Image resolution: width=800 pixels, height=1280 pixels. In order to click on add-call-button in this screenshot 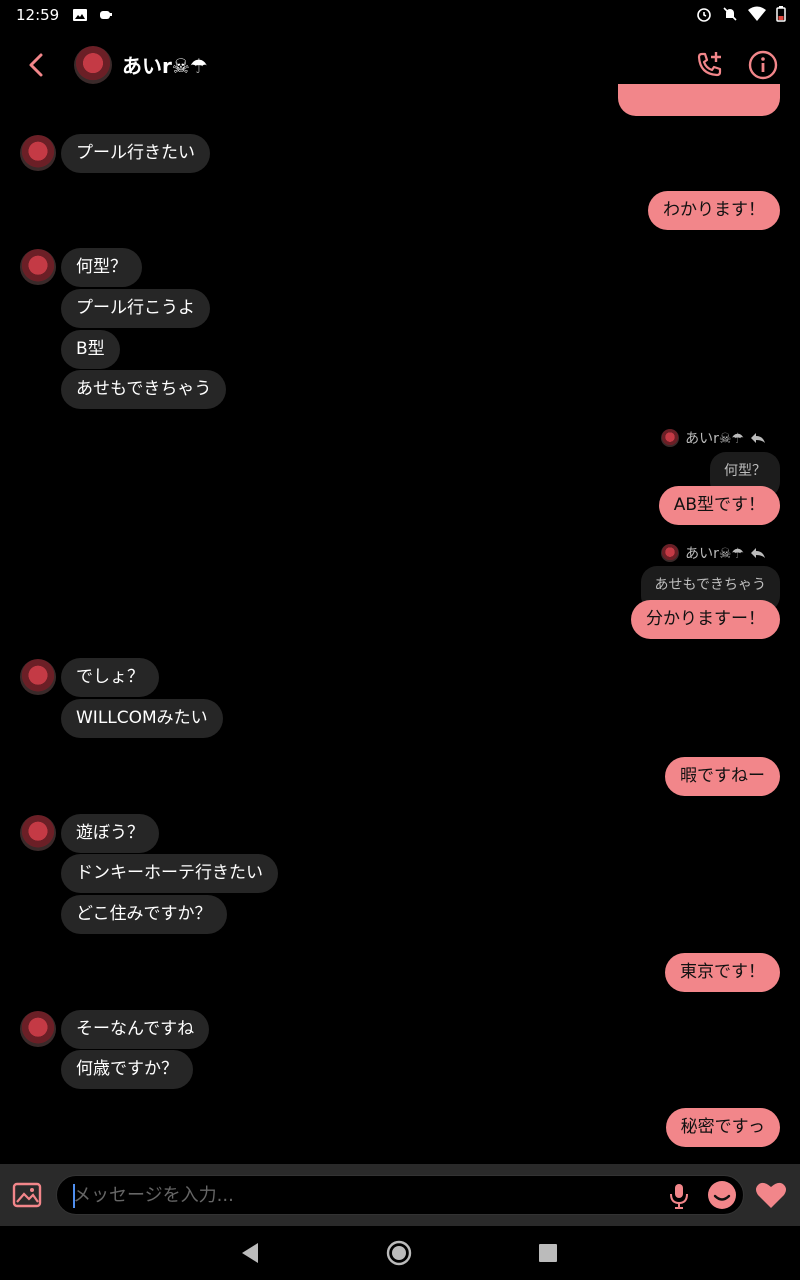, I will do `click(709, 65)`.